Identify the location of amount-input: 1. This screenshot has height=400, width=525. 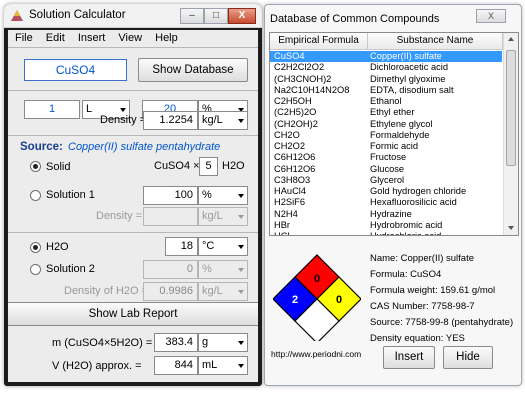
(52, 109).